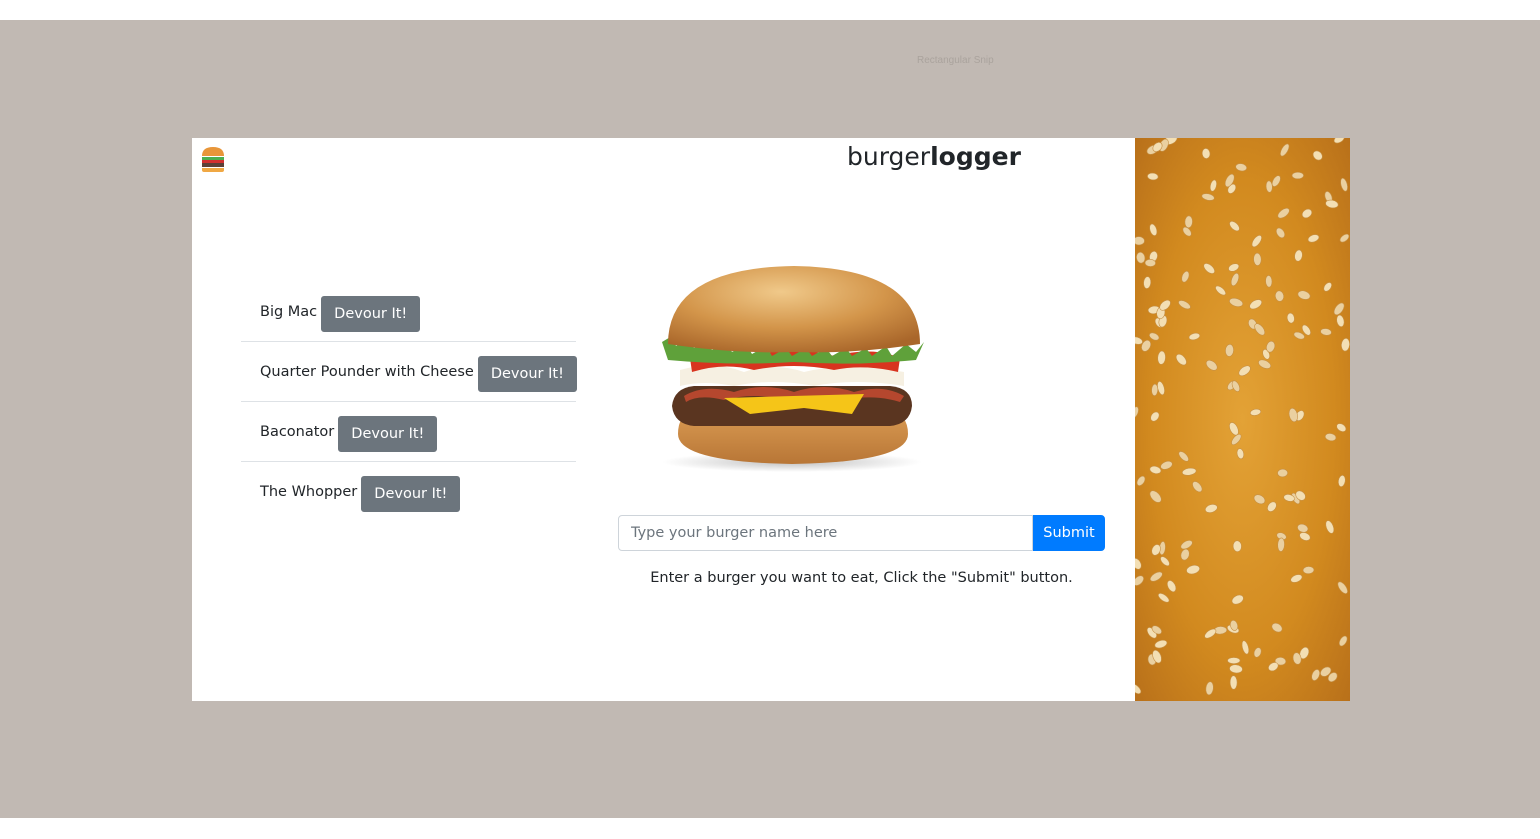 This screenshot has width=1540, height=839. Describe the element at coordinates (213, 159) in the screenshot. I see `burger-icon` at that location.